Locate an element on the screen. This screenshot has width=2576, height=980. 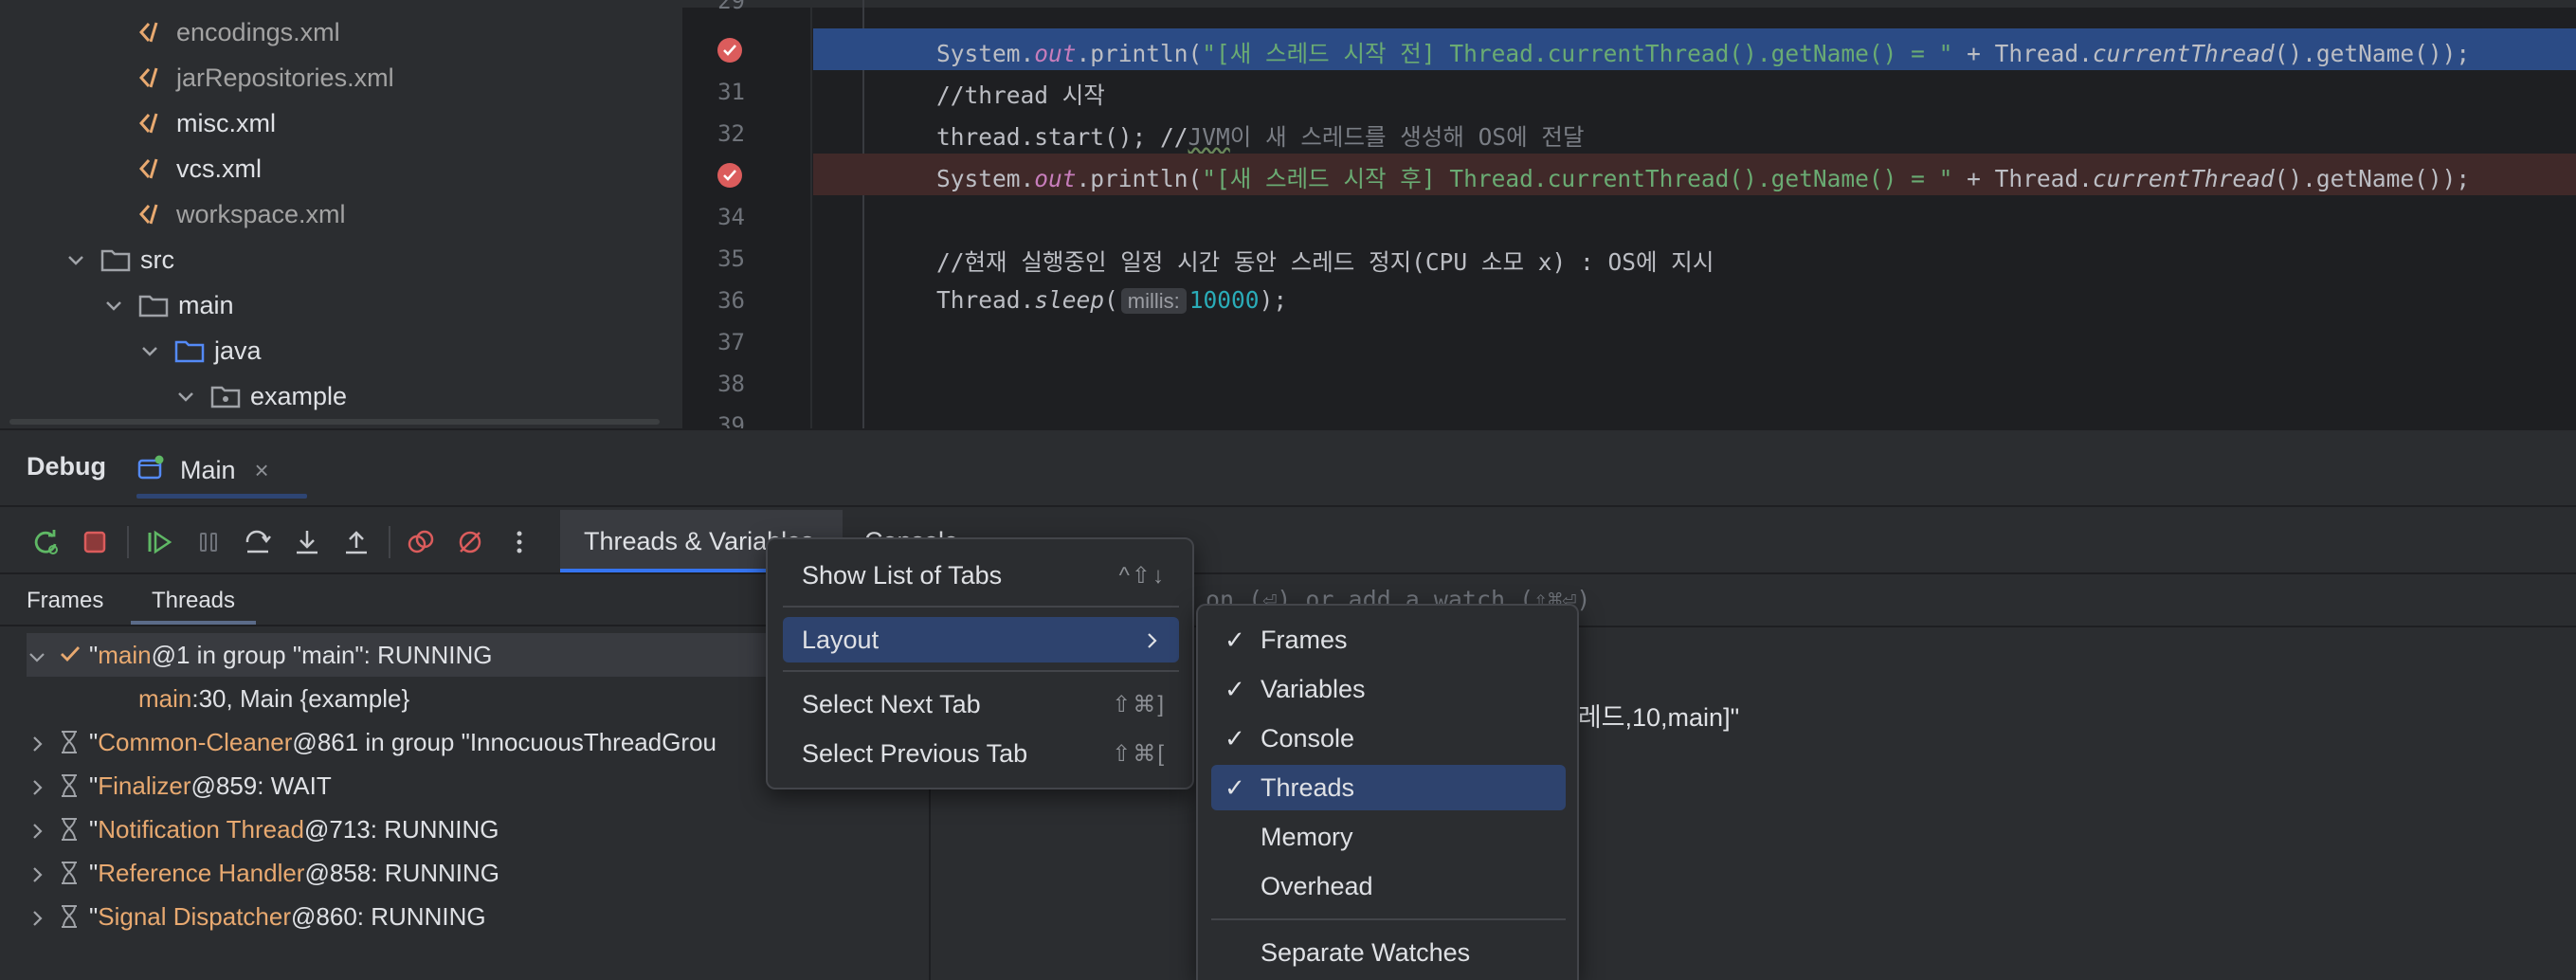
menu-item-label: Select Previous Tab is located at coordinates (915, 753).